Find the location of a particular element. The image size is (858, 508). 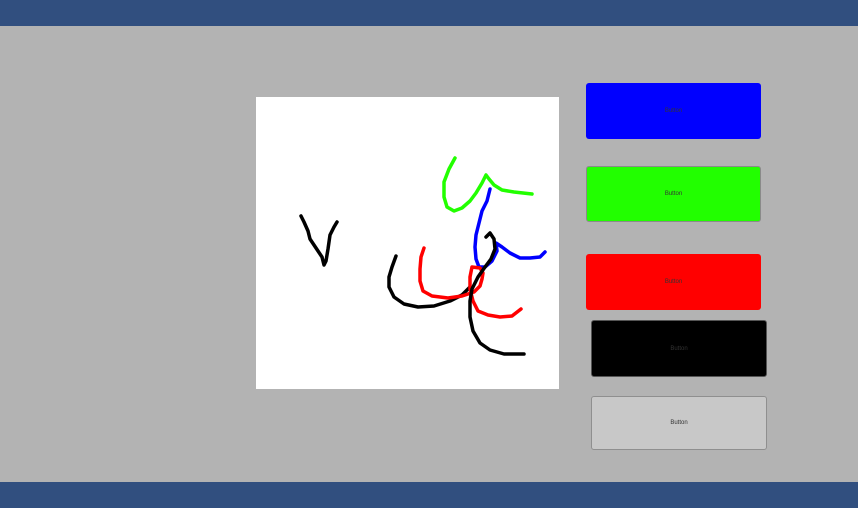

bottom-bar is located at coordinates (429, 495).